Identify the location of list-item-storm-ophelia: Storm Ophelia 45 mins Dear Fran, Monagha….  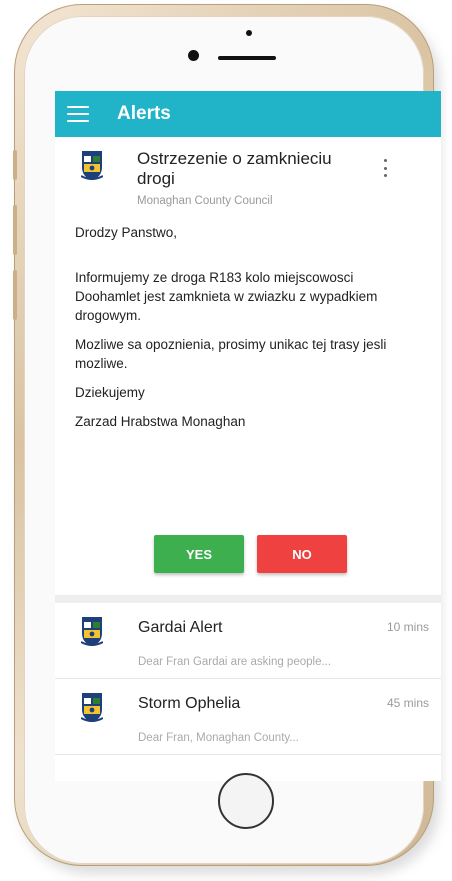
(248, 717).